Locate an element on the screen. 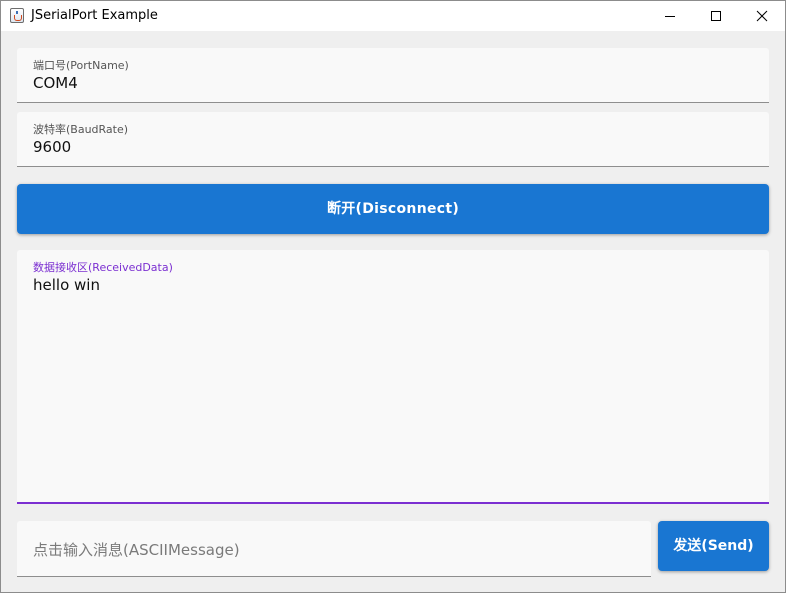 The width and height of the screenshot is (786, 593). received-data-label: 数据接收区(ReceivedData) is located at coordinates (103, 267).